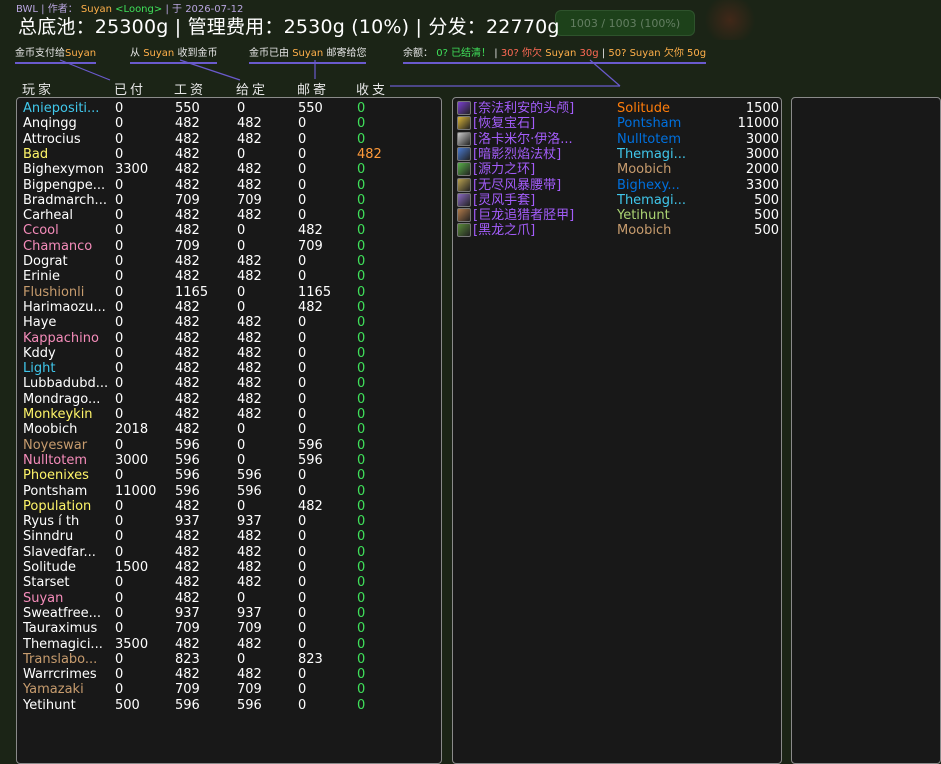 The height and width of the screenshot is (764, 941). I want to click on player-row: Population 0 482 0 482 0, so click(228, 506).